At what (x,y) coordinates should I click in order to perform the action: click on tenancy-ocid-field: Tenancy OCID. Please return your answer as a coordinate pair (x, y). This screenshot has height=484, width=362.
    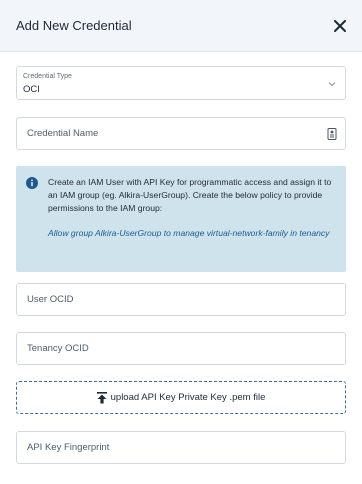
    Looking at the image, I should click on (181, 348).